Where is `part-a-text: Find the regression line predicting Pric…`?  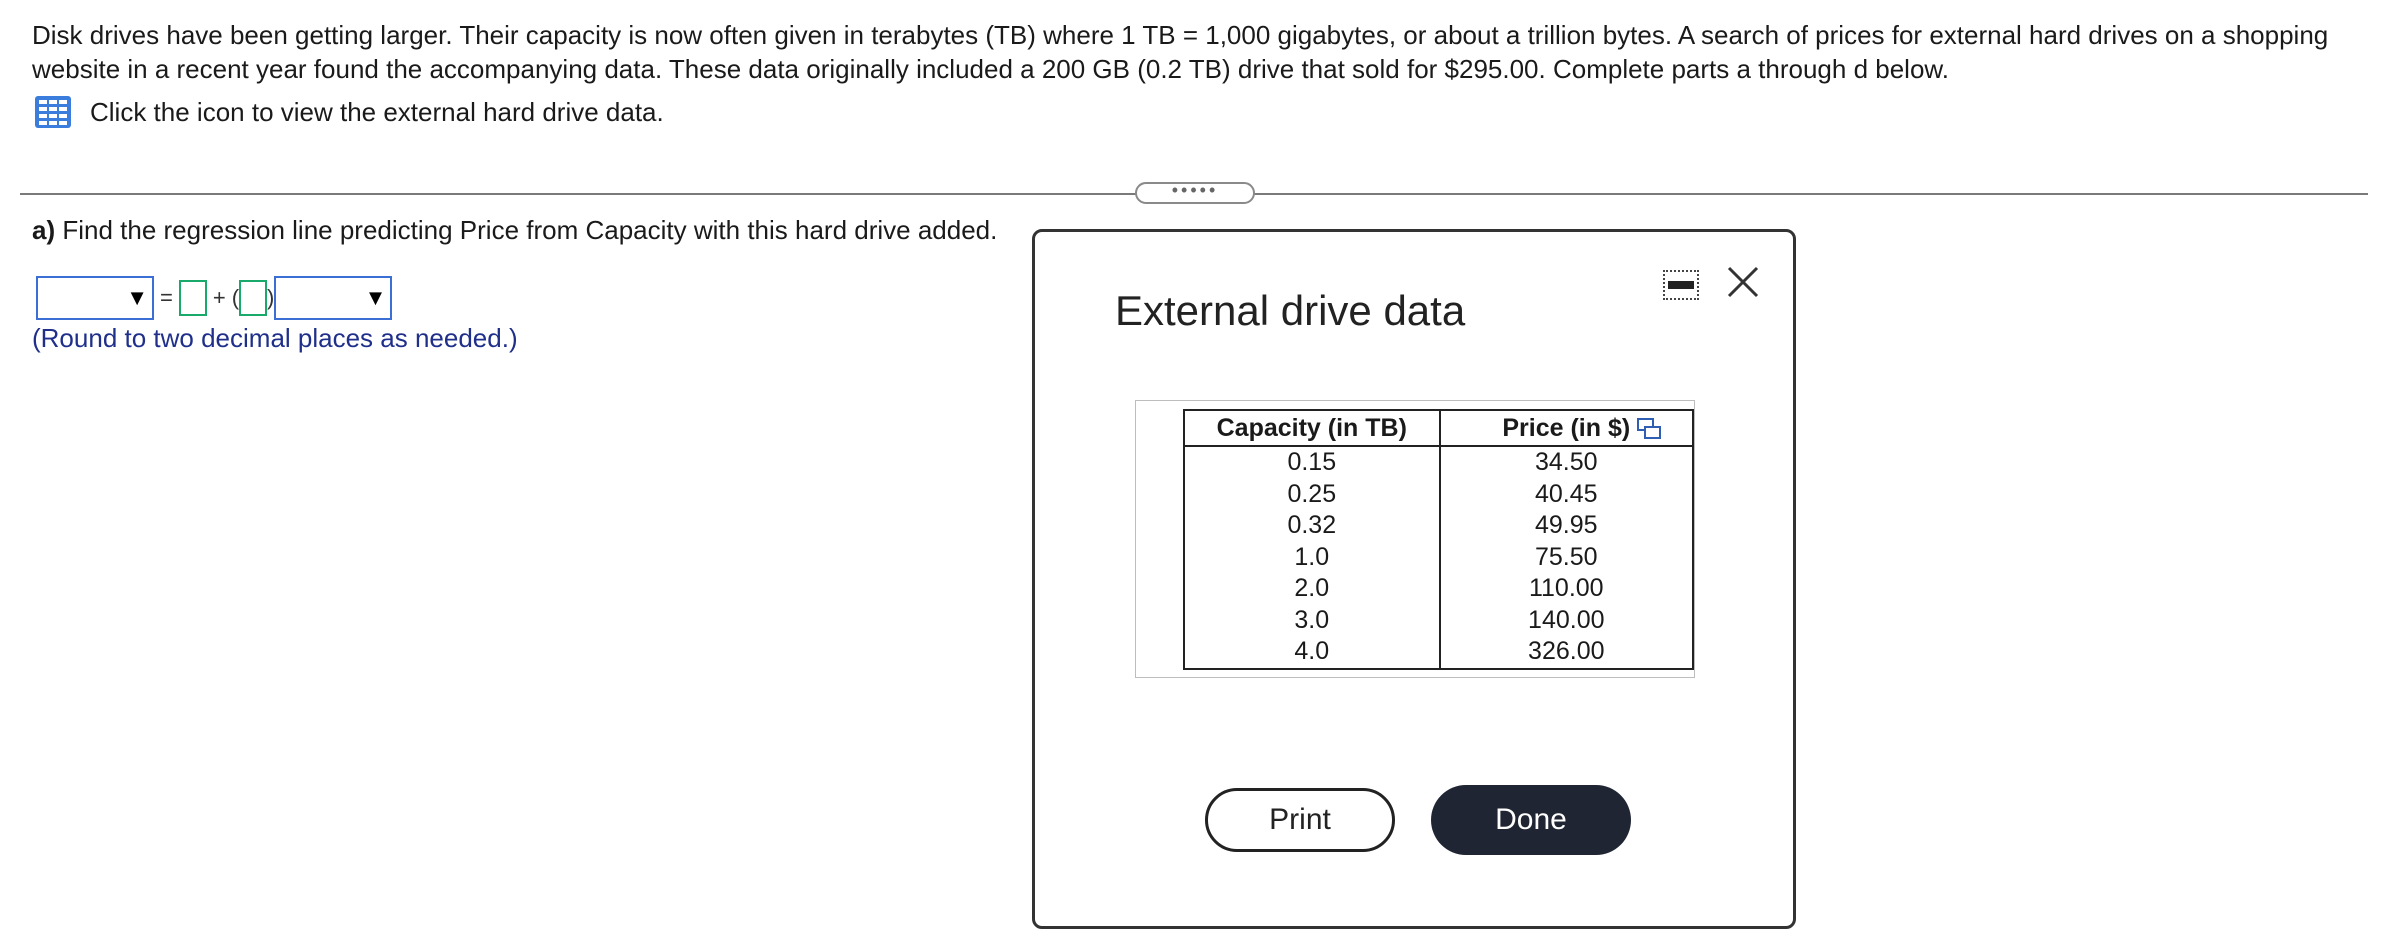 part-a-text: Find the regression line predicting Pric… is located at coordinates (530, 230).